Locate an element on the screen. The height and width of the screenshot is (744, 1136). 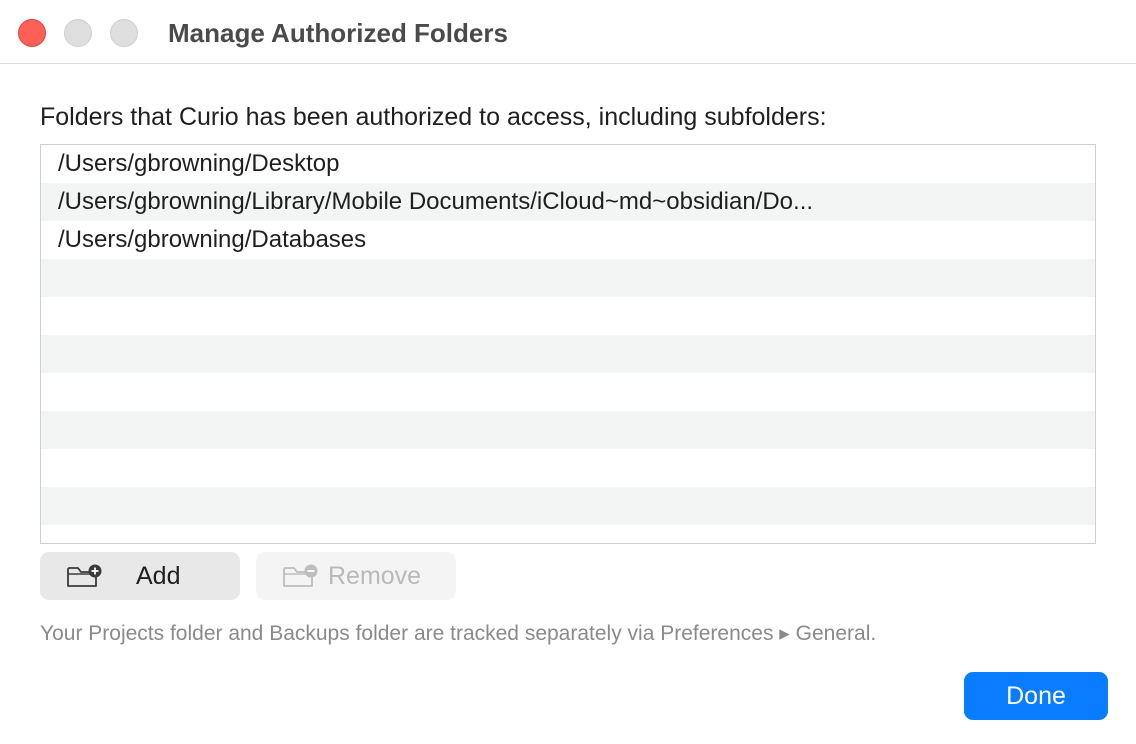
close-window-button is located at coordinates (32, 33).